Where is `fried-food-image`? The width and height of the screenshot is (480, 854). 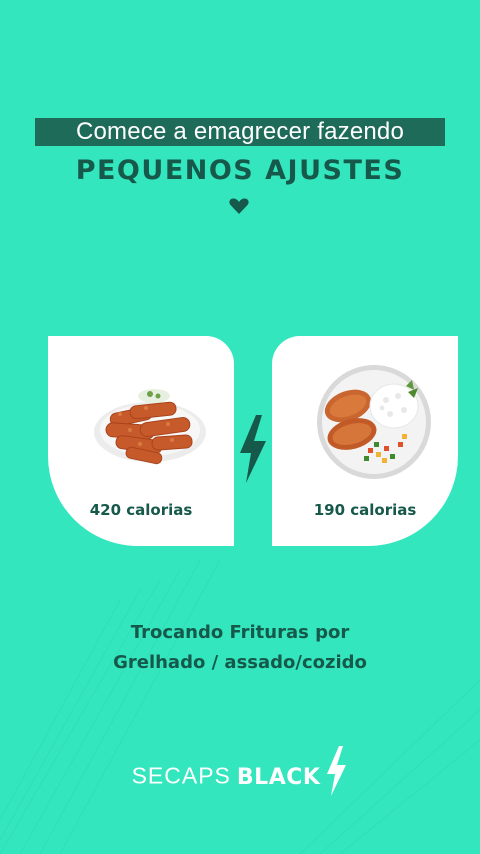 fried-food-image is located at coordinates (150, 427).